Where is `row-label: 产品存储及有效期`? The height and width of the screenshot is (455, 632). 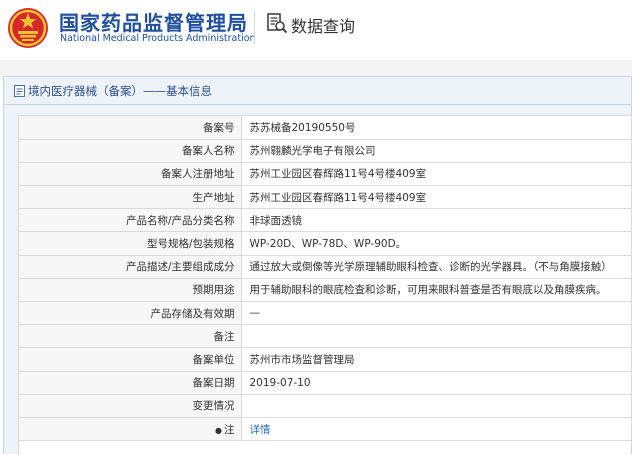
row-label: 产品存储及有效期 is located at coordinates (130, 313).